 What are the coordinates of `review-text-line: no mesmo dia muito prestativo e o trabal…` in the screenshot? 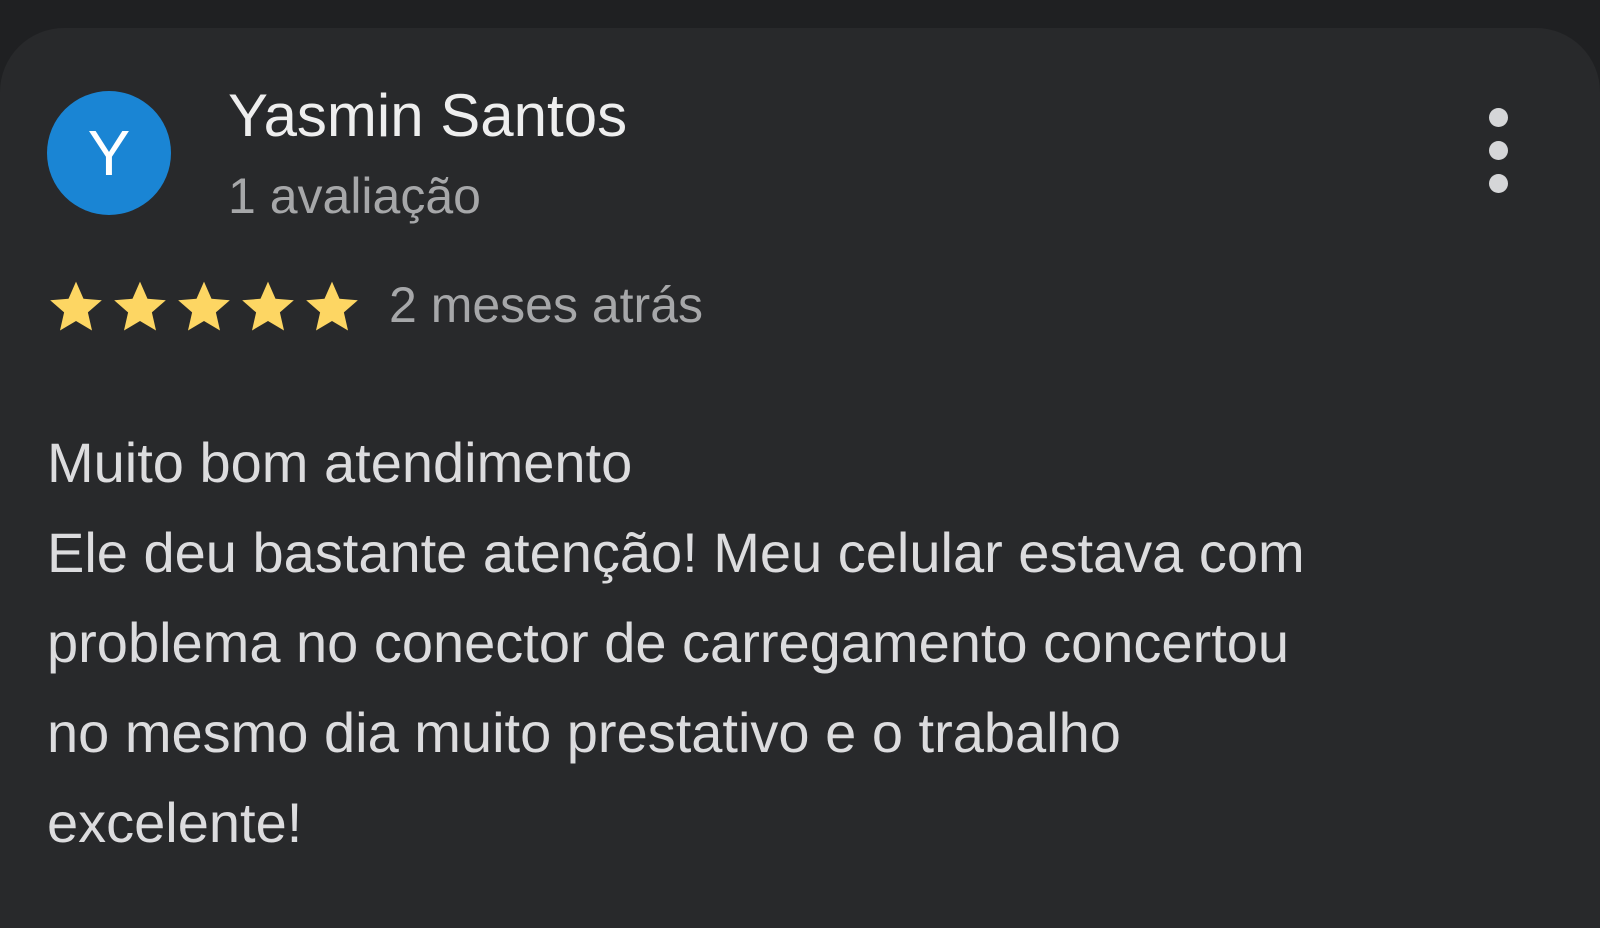 It's located at (584, 732).